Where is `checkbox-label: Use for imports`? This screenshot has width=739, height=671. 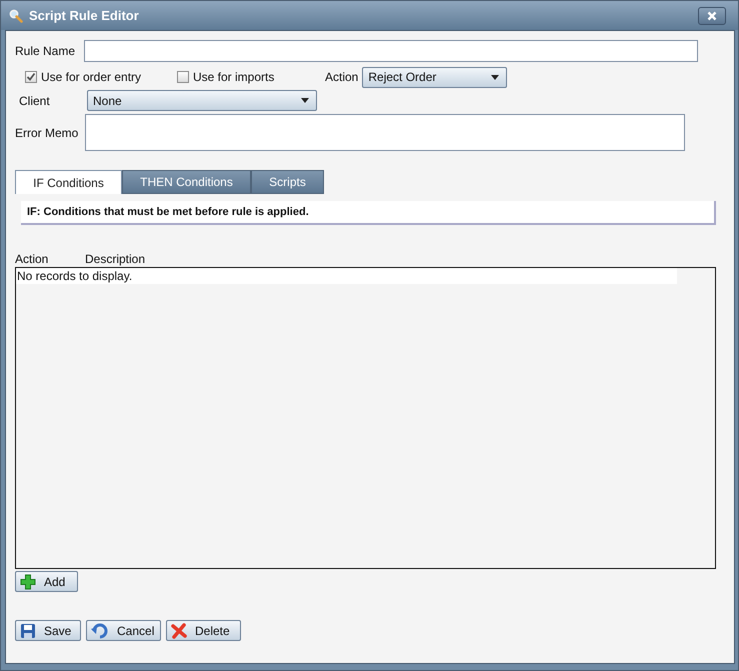
checkbox-label: Use for imports is located at coordinates (233, 77).